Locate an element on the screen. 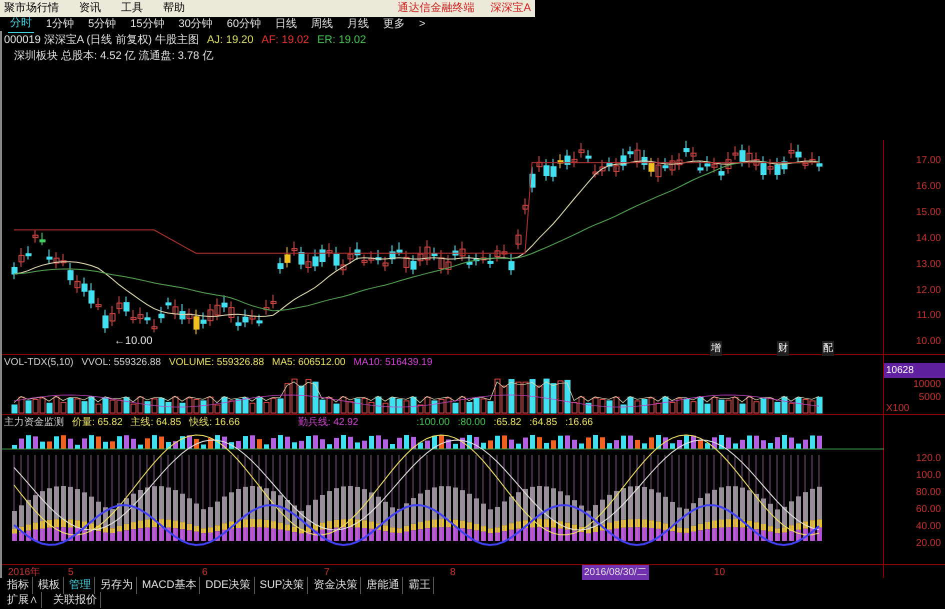 The height and width of the screenshot is (609, 945). period-tab: 30分钟 is located at coordinates (195, 24).